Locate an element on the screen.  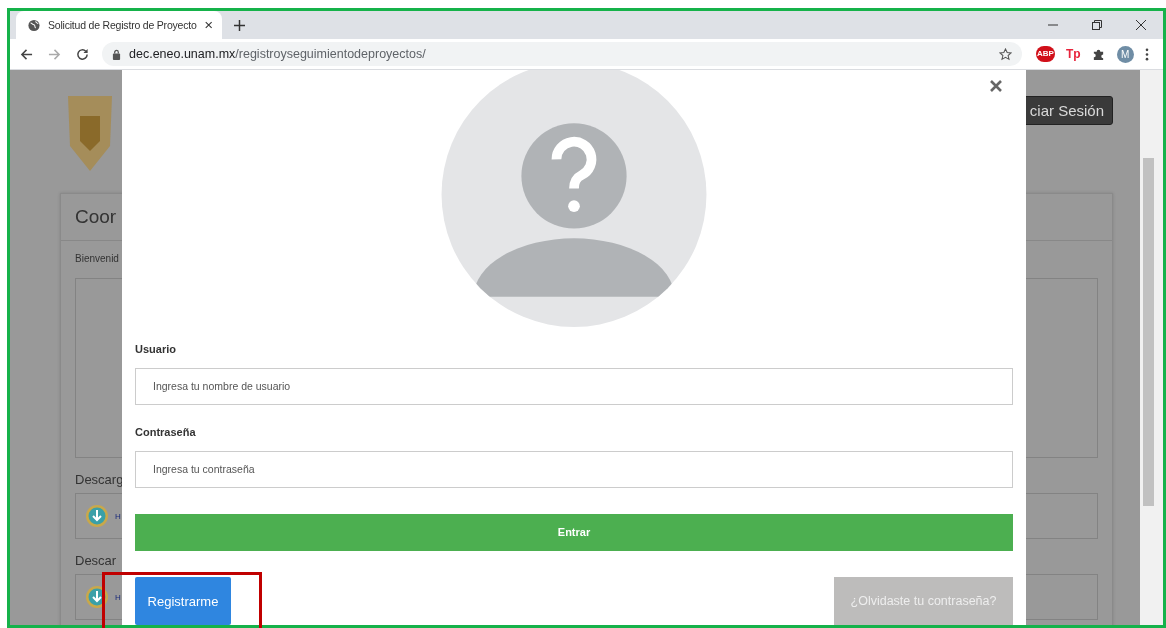
browser-tab: Solicitud de Registro de Proyecto is located at coordinates (119, 25).